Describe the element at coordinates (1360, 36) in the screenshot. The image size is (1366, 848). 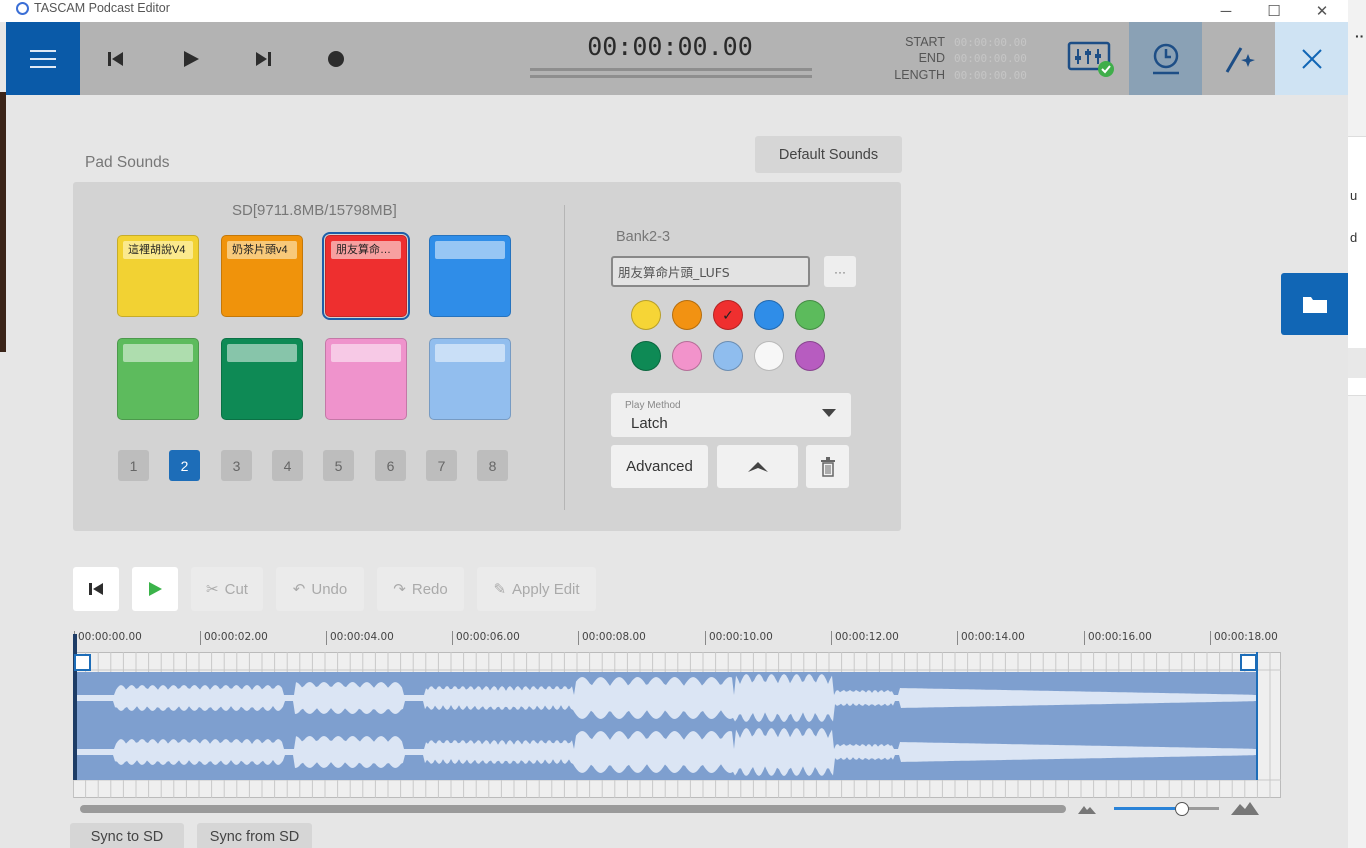
I see `background-window-menu: ··` at that location.